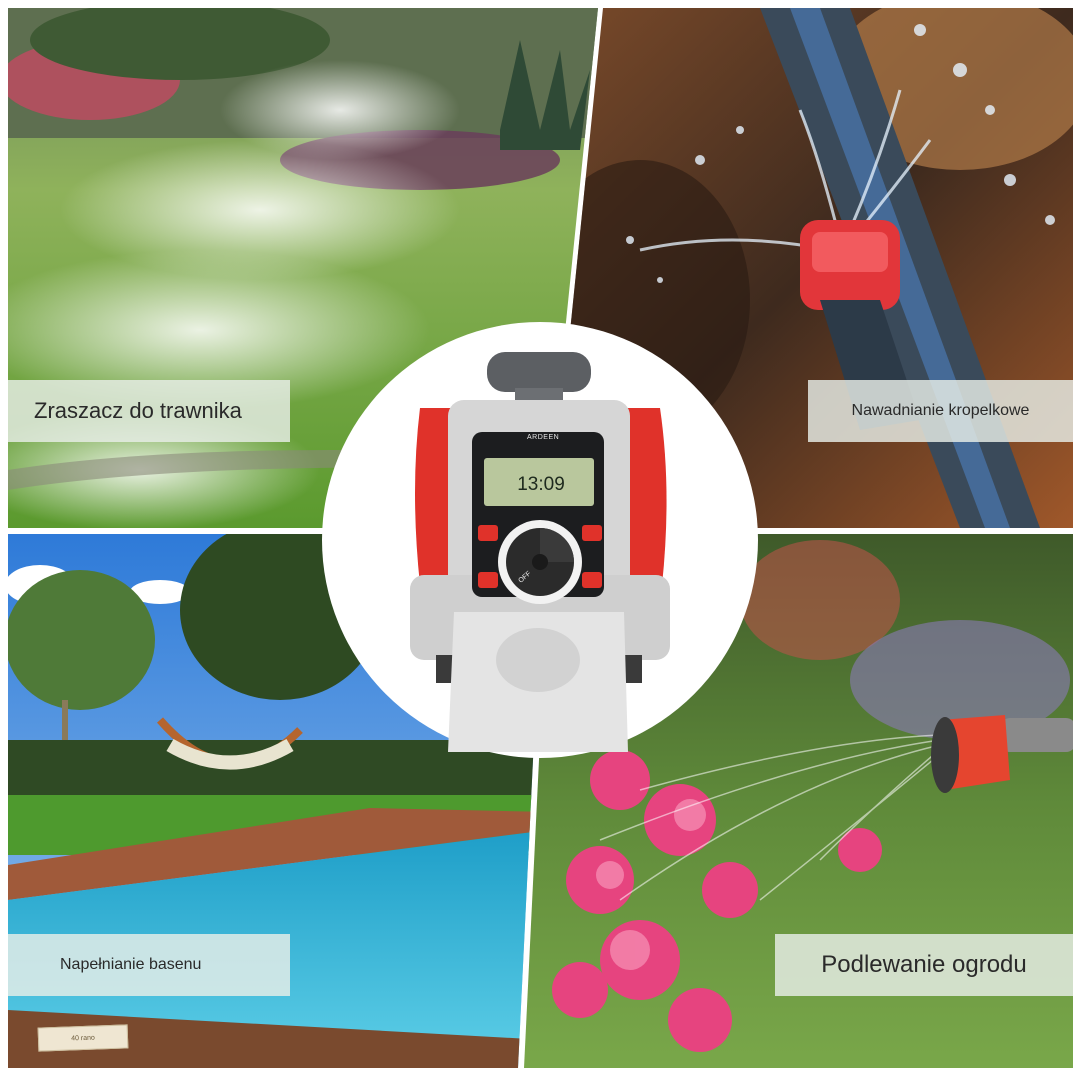 Image resolution: width=1077 pixels, height=1072 pixels. Describe the element at coordinates (940, 411) in the screenshot. I see `label-drip-irrigation: Nawadnianie kropelkowe` at that location.